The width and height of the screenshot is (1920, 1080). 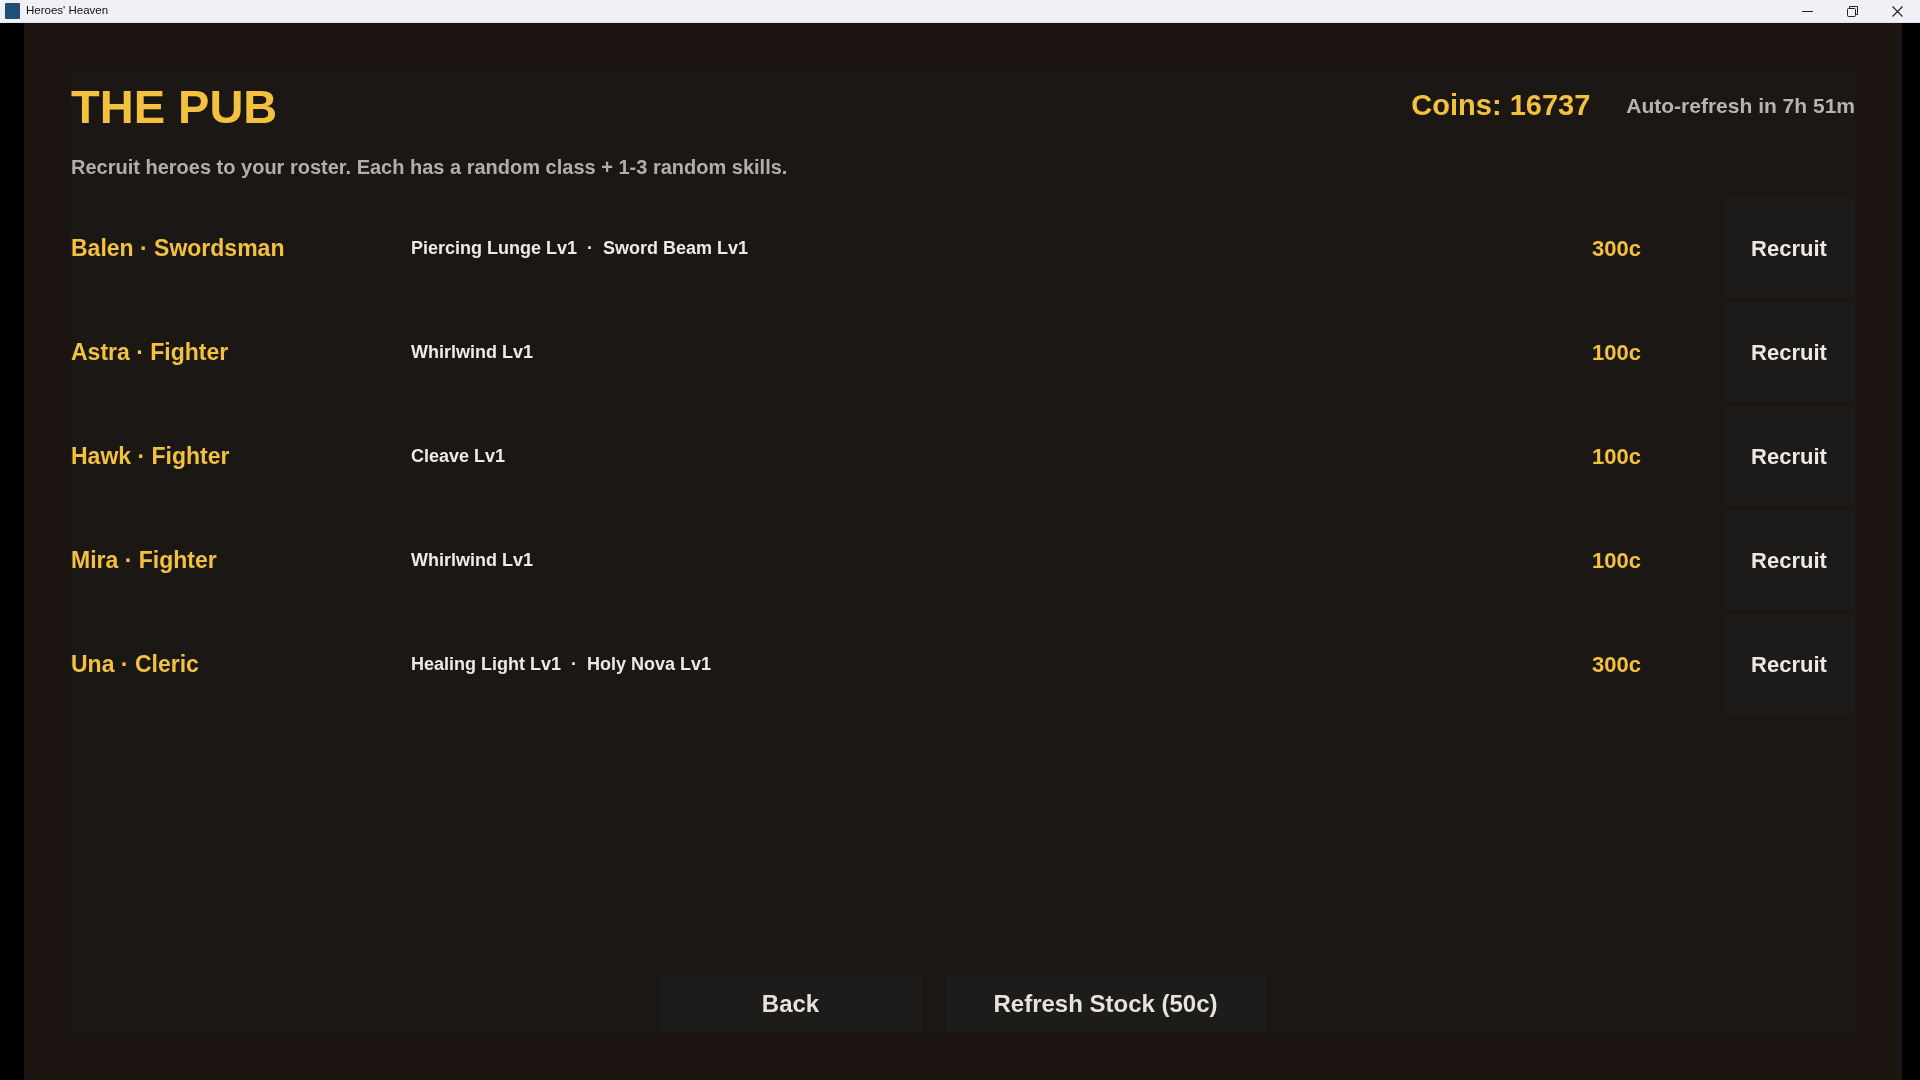 What do you see at coordinates (458, 456) in the screenshot?
I see `skill-list: Cleave Lv1` at bounding box center [458, 456].